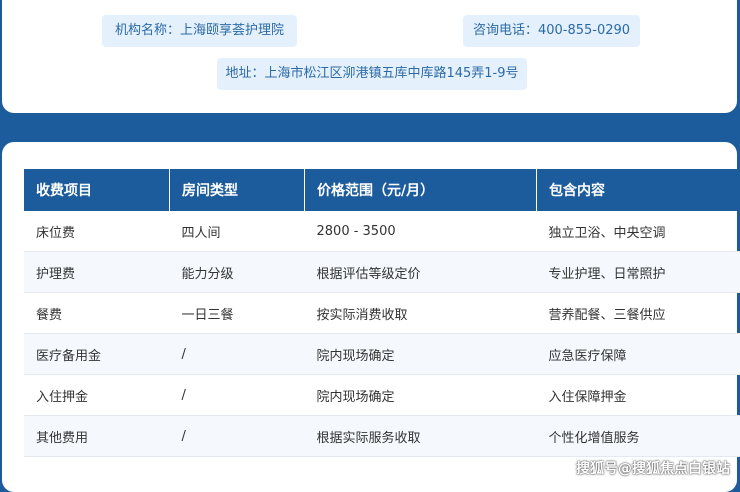 This screenshot has height=492, width=740. What do you see at coordinates (421, 231) in the screenshot?
I see `cell-price-range: 2800 - 3500` at bounding box center [421, 231].